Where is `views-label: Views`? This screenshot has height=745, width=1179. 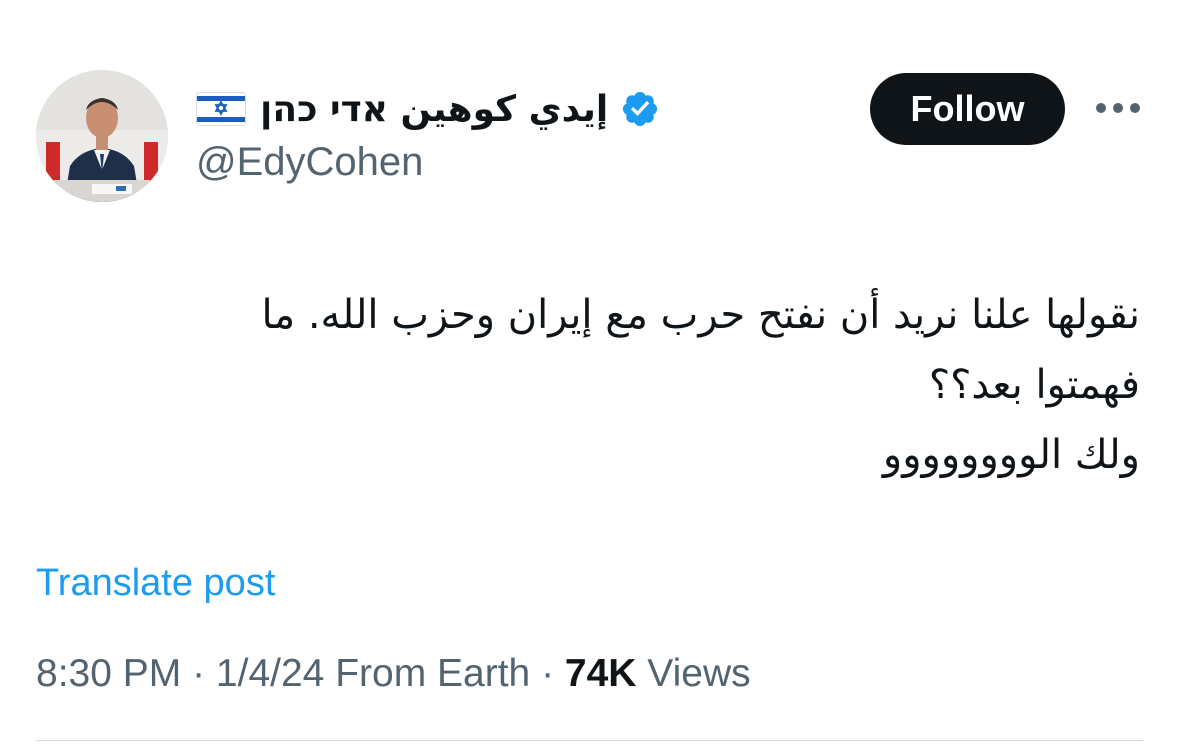 views-label: Views is located at coordinates (693, 673).